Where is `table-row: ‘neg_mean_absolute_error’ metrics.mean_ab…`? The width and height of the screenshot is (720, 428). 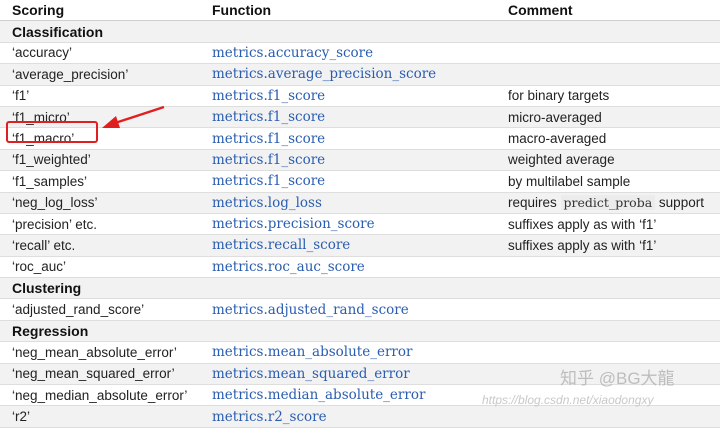
table-row: ‘neg_mean_absolute_error’ metrics.mean_ab… is located at coordinates (360, 352).